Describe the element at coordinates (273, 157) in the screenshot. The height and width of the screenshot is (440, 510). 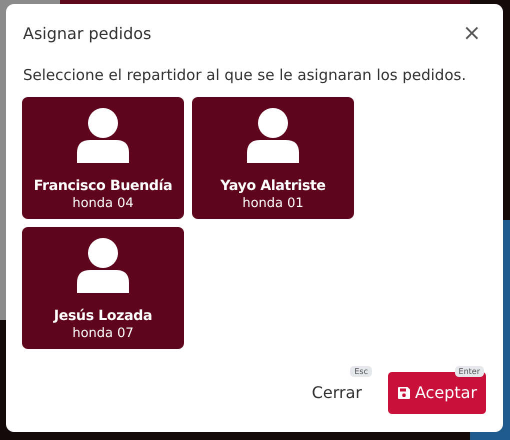
I see `driver-card: Yayo Alatriste honda 01` at that location.